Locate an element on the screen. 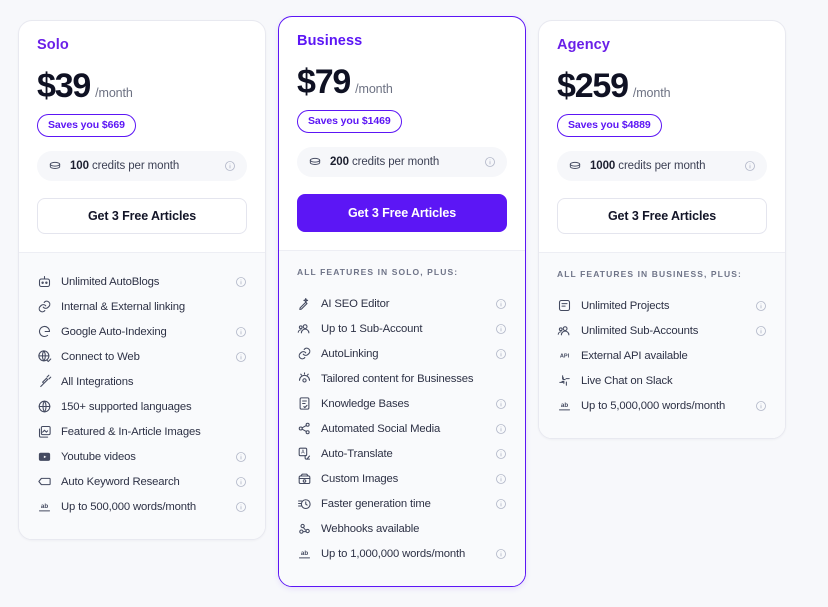 This screenshot has width=828, height=607. globe-check-icon is located at coordinates (44, 356).